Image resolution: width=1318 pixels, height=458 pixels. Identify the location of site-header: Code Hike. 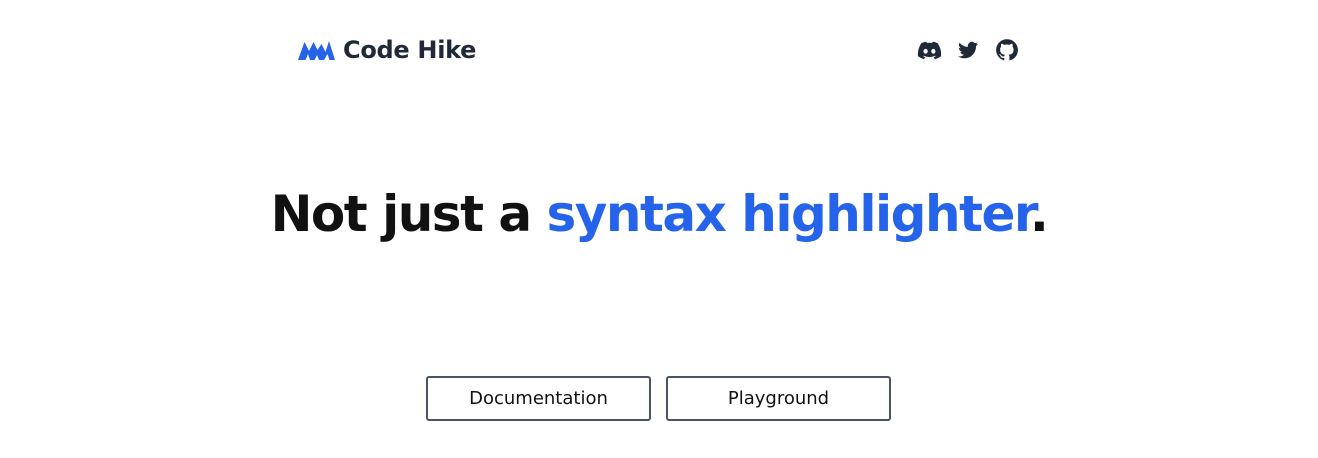
(659, 50).